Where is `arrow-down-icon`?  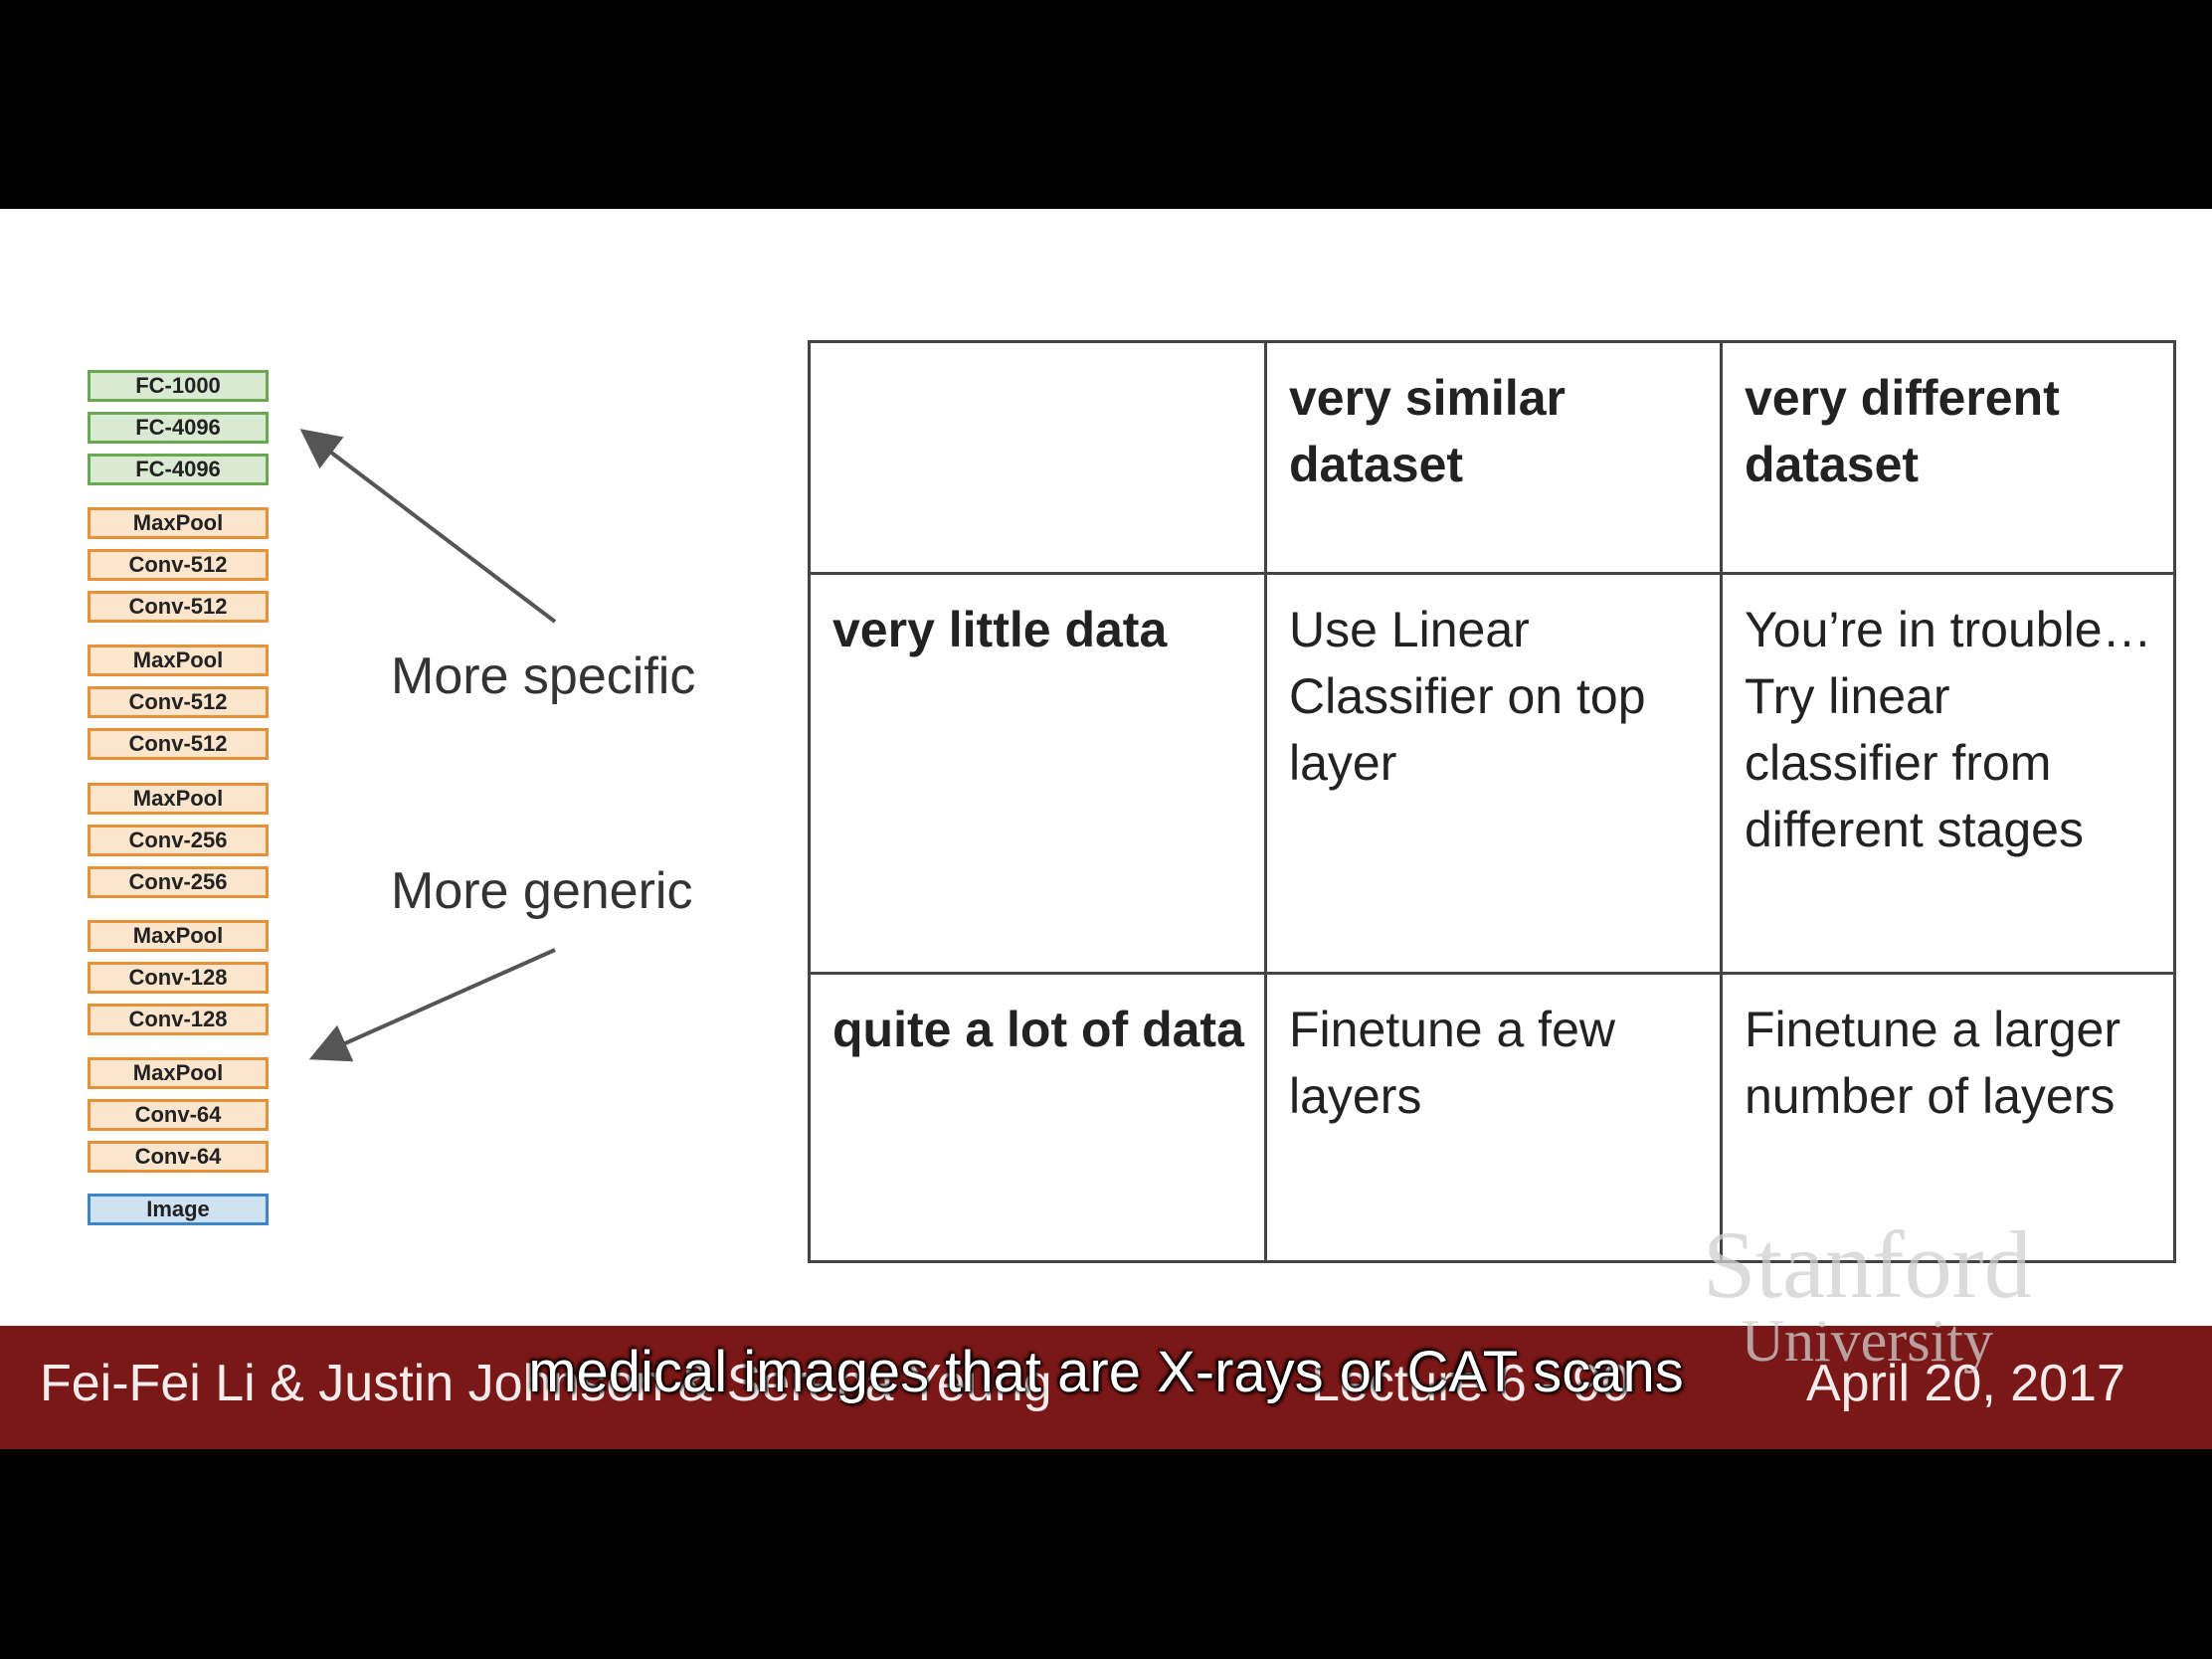 arrow-down-icon is located at coordinates (432, 1005).